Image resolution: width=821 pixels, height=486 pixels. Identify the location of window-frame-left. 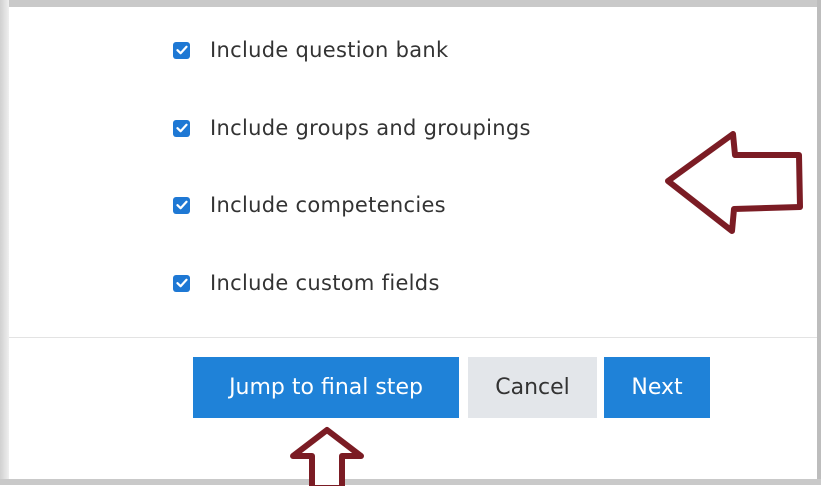
(4, 242).